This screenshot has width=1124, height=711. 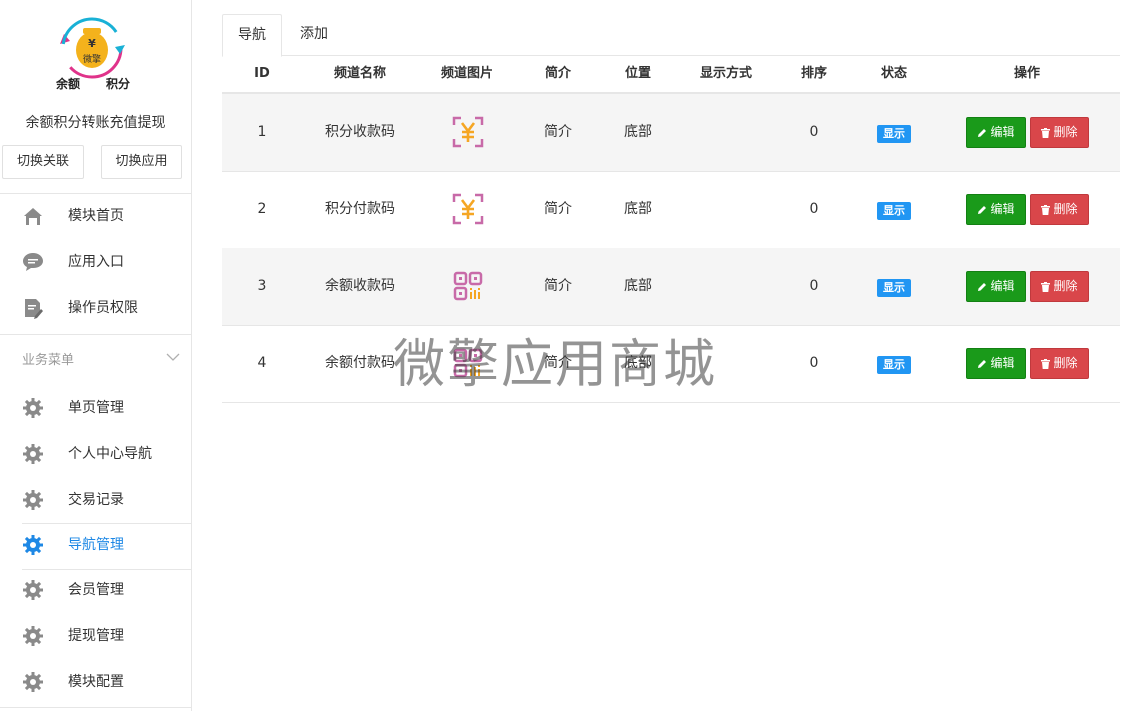 What do you see at coordinates (92, 52) in the screenshot?
I see `app-logo: ¥ 微擎 余额 积分` at bounding box center [92, 52].